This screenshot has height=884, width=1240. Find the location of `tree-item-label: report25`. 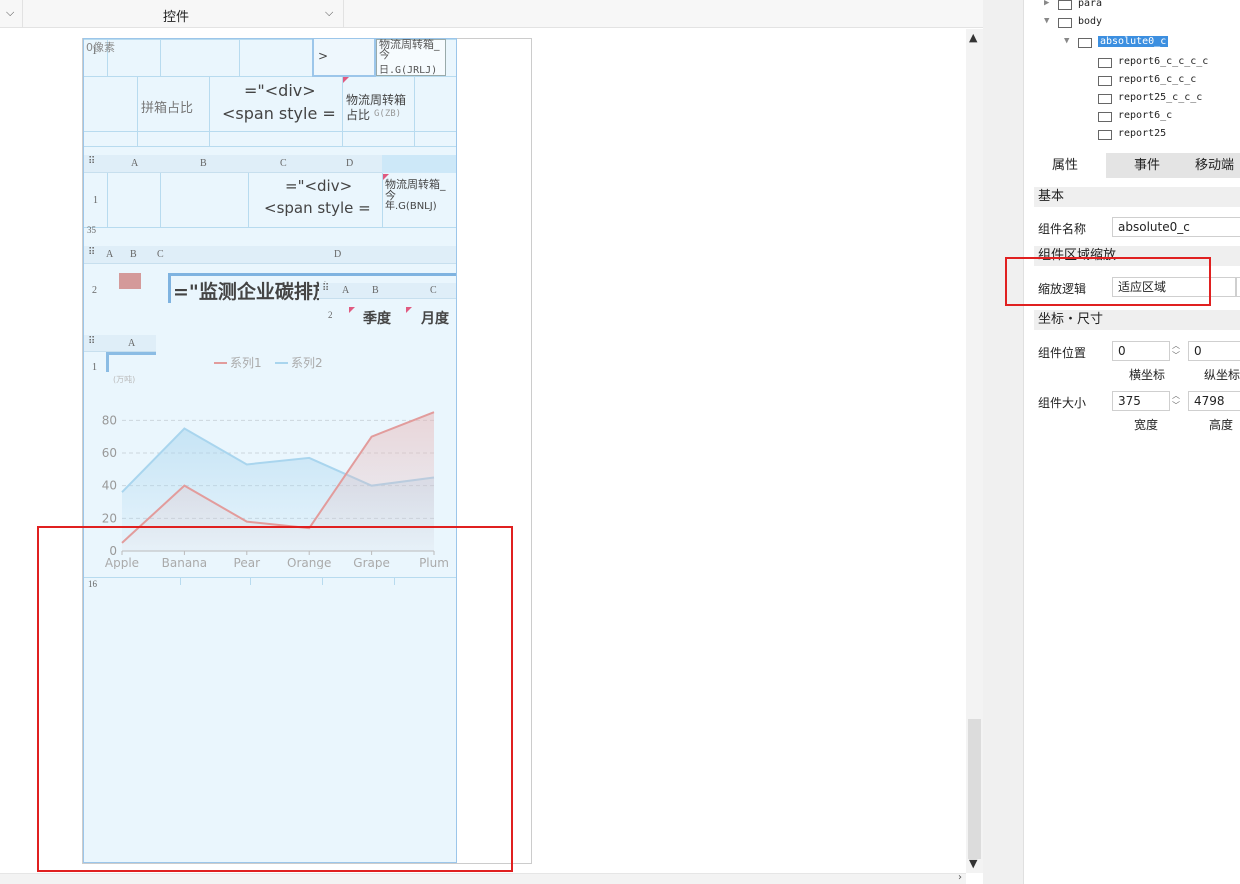

tree-item-label: report25 is located at coordinates (1142, 133).